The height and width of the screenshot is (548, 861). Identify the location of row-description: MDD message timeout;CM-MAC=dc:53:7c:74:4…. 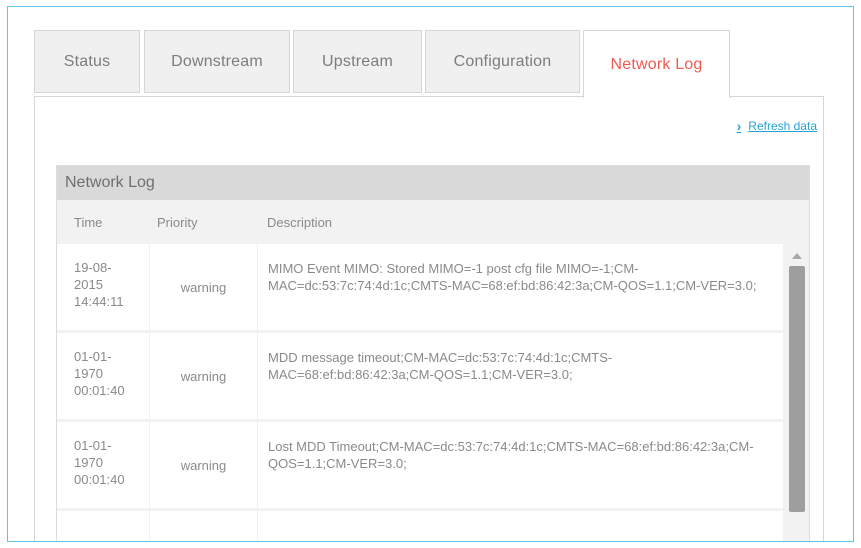
(440, 366).